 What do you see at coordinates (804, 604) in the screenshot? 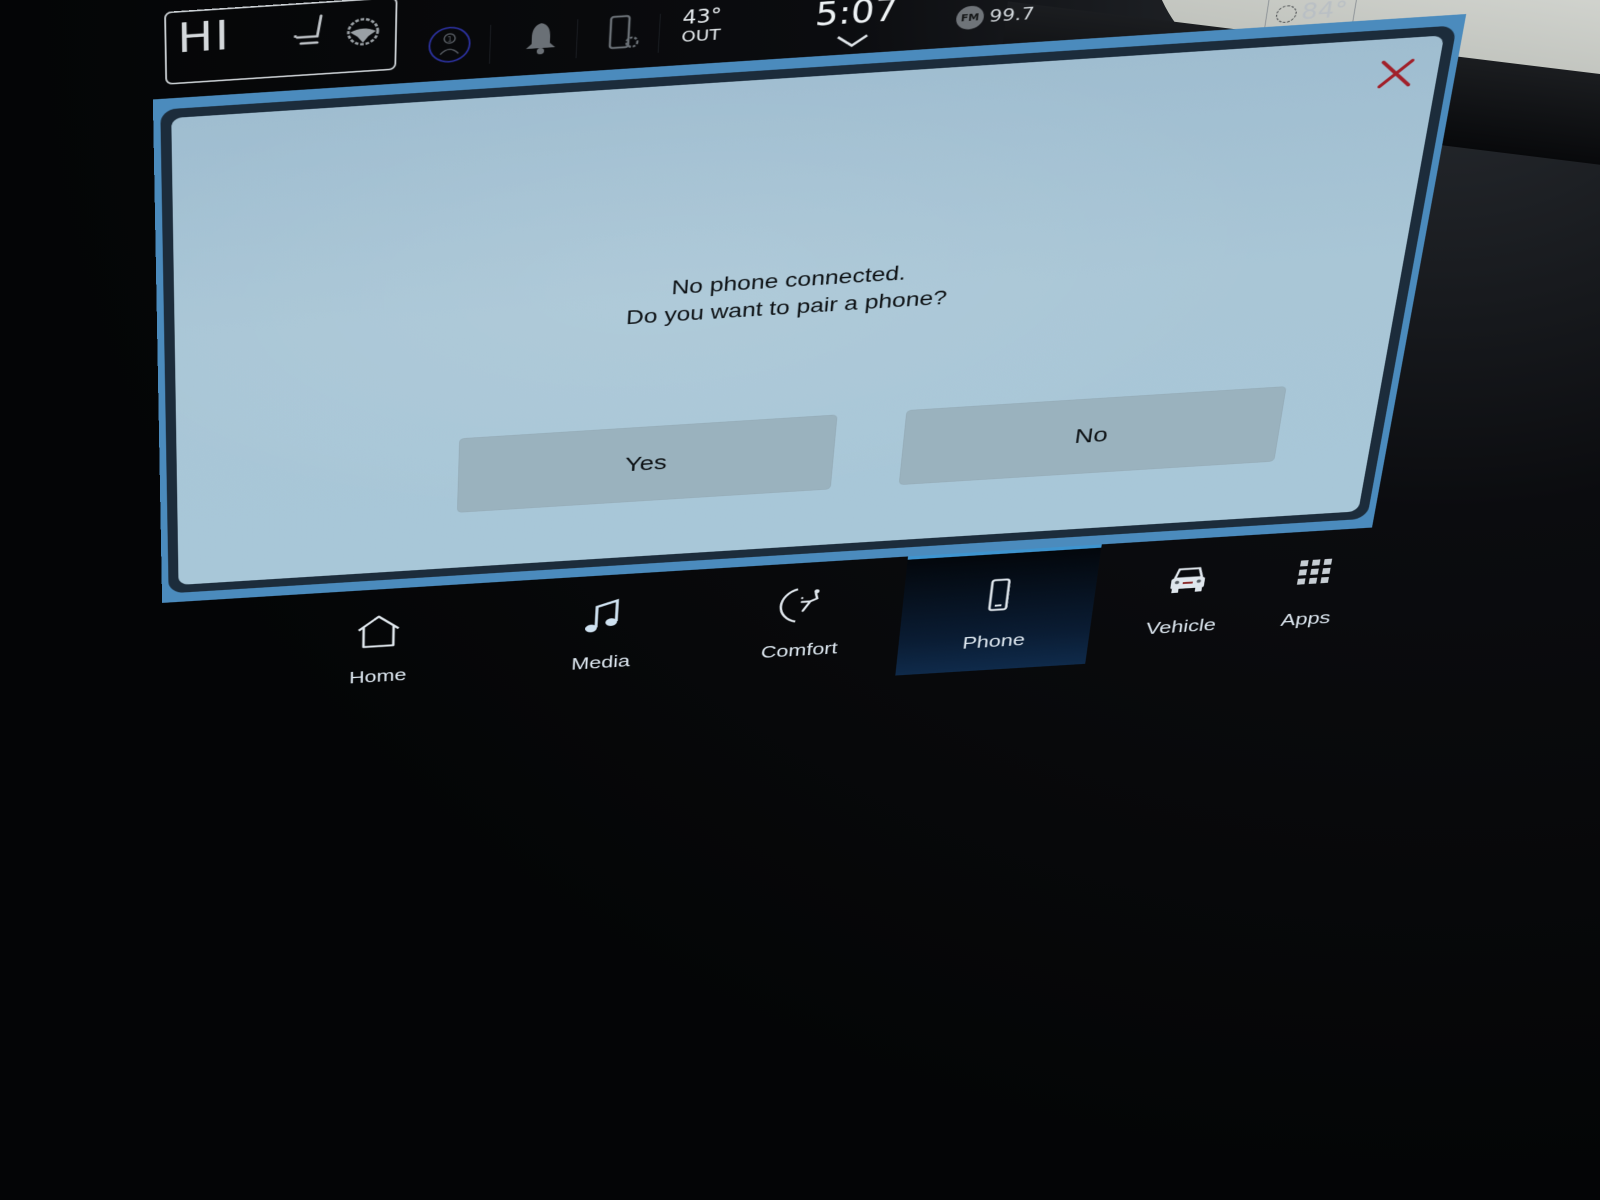
I see `comfort-seat-icon` at bounding box center [804, 604].